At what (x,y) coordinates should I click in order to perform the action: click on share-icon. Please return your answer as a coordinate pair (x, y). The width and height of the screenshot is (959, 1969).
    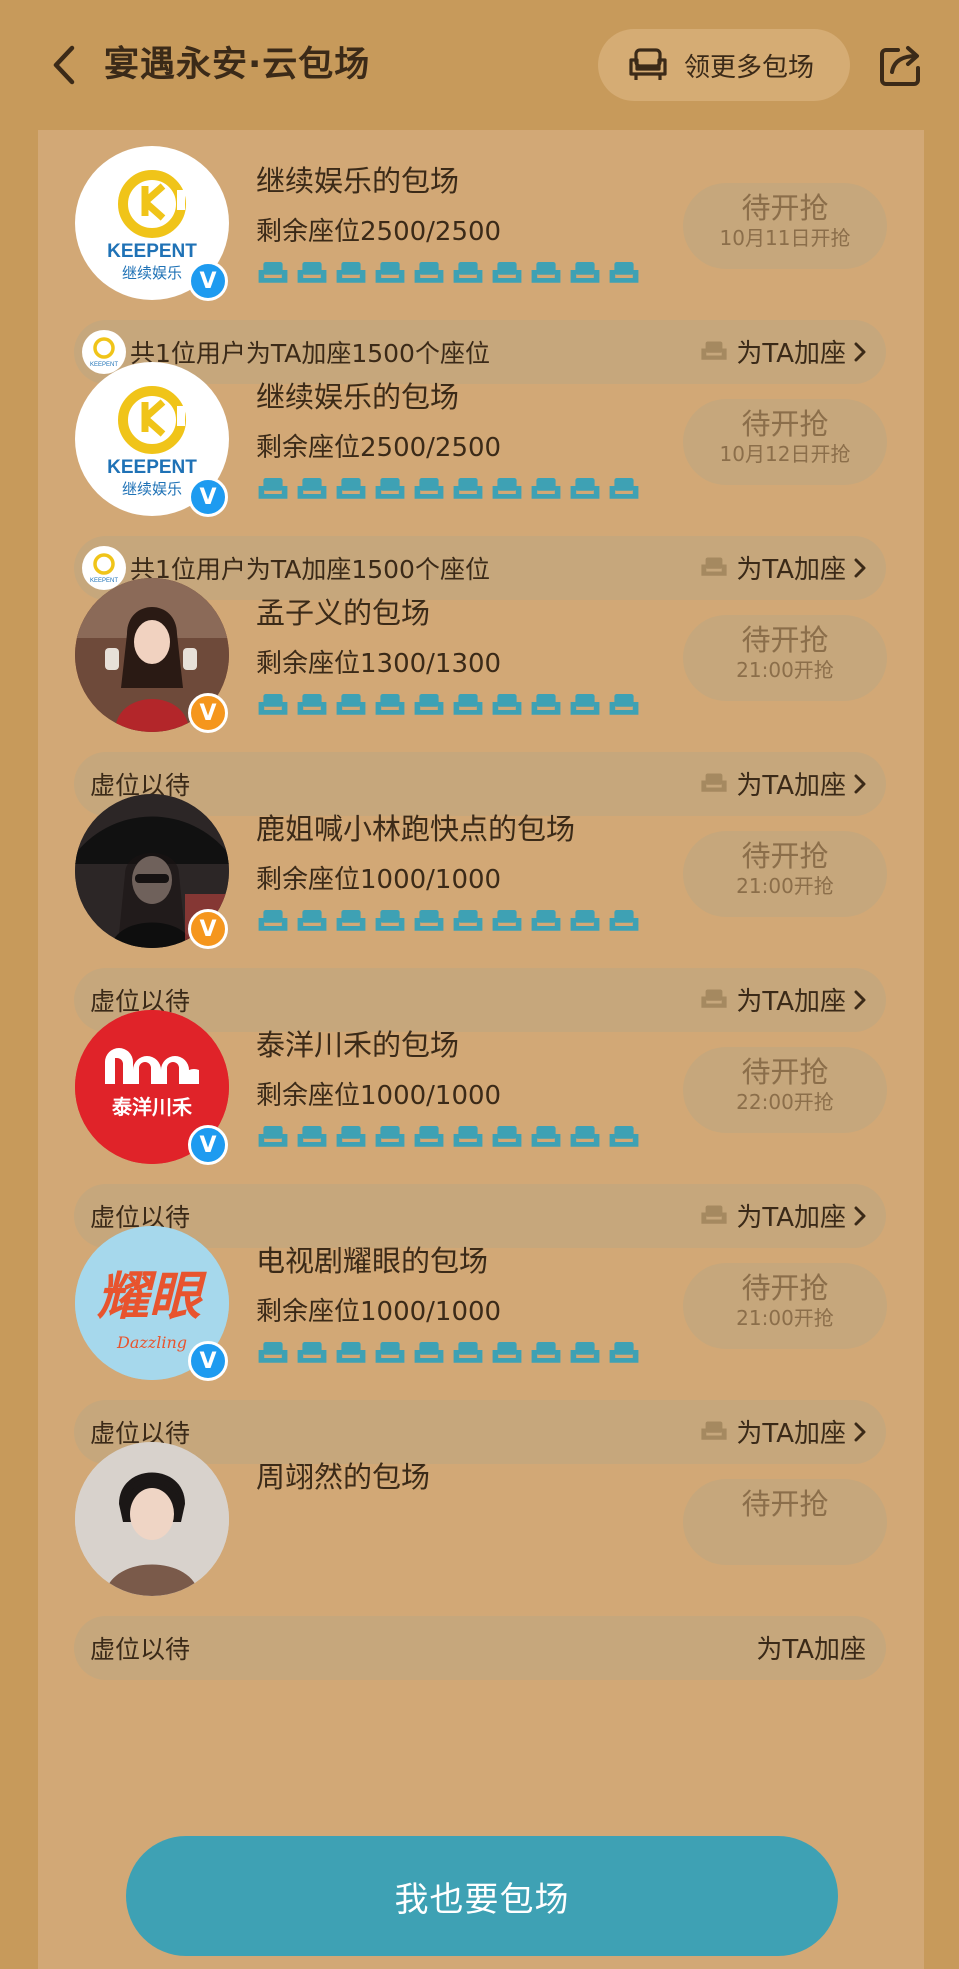
    Looking at the image, I should click on (901, 66).